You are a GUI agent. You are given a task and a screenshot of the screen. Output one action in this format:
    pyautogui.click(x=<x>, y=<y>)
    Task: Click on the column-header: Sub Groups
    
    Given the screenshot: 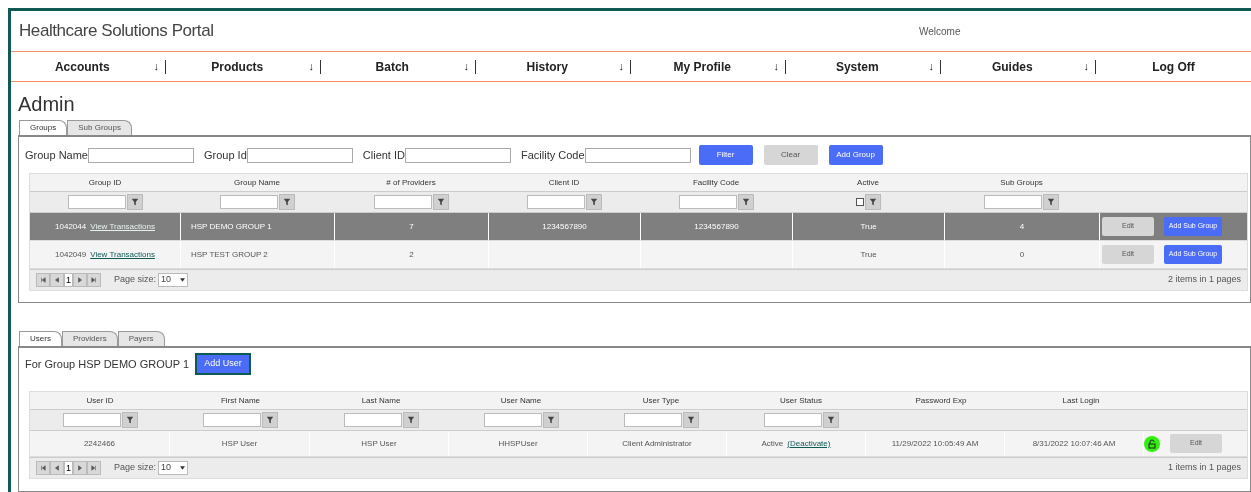 What is the action you would take?
    pyautogui.click(x=1021, y=182)
    